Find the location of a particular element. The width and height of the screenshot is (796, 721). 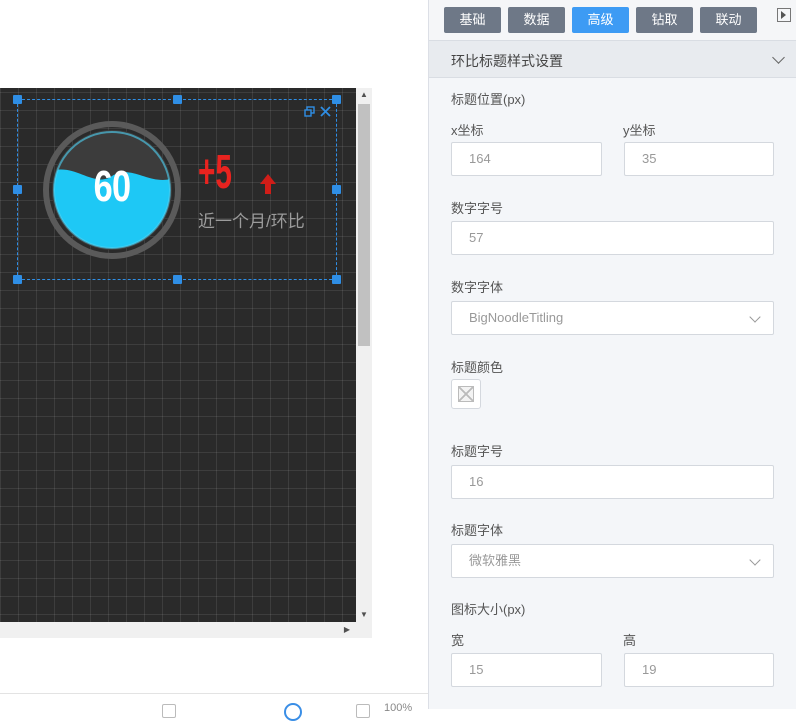

resize-handle-bottom-left is located at coordinates (17, 279).